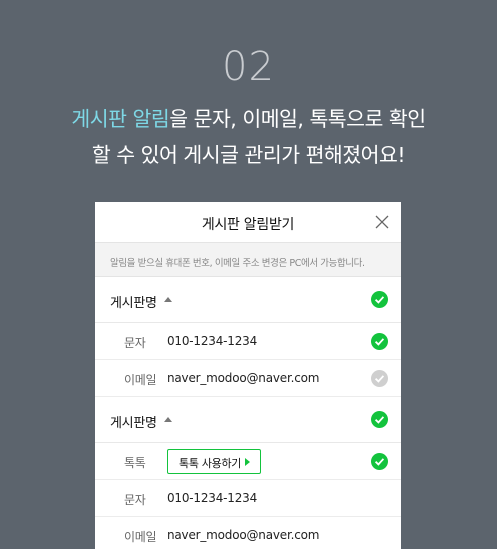 The image size is (497, 549). Describe the element at coordinates (248, 155) in the screenshot. I see `headline-line-2: 할 수 있어 게시글 관리가 편해졌어요!` at that location.